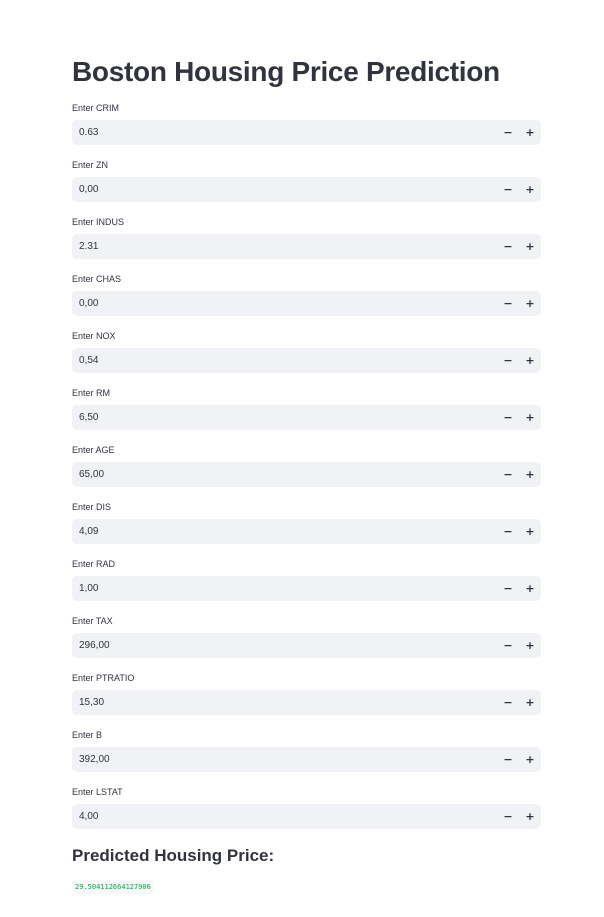 This screenshot has height=917, width=604. Describe the element at coordinates (92, 507) in the screenshot. I see `field-label: Enter DIS` at that location.